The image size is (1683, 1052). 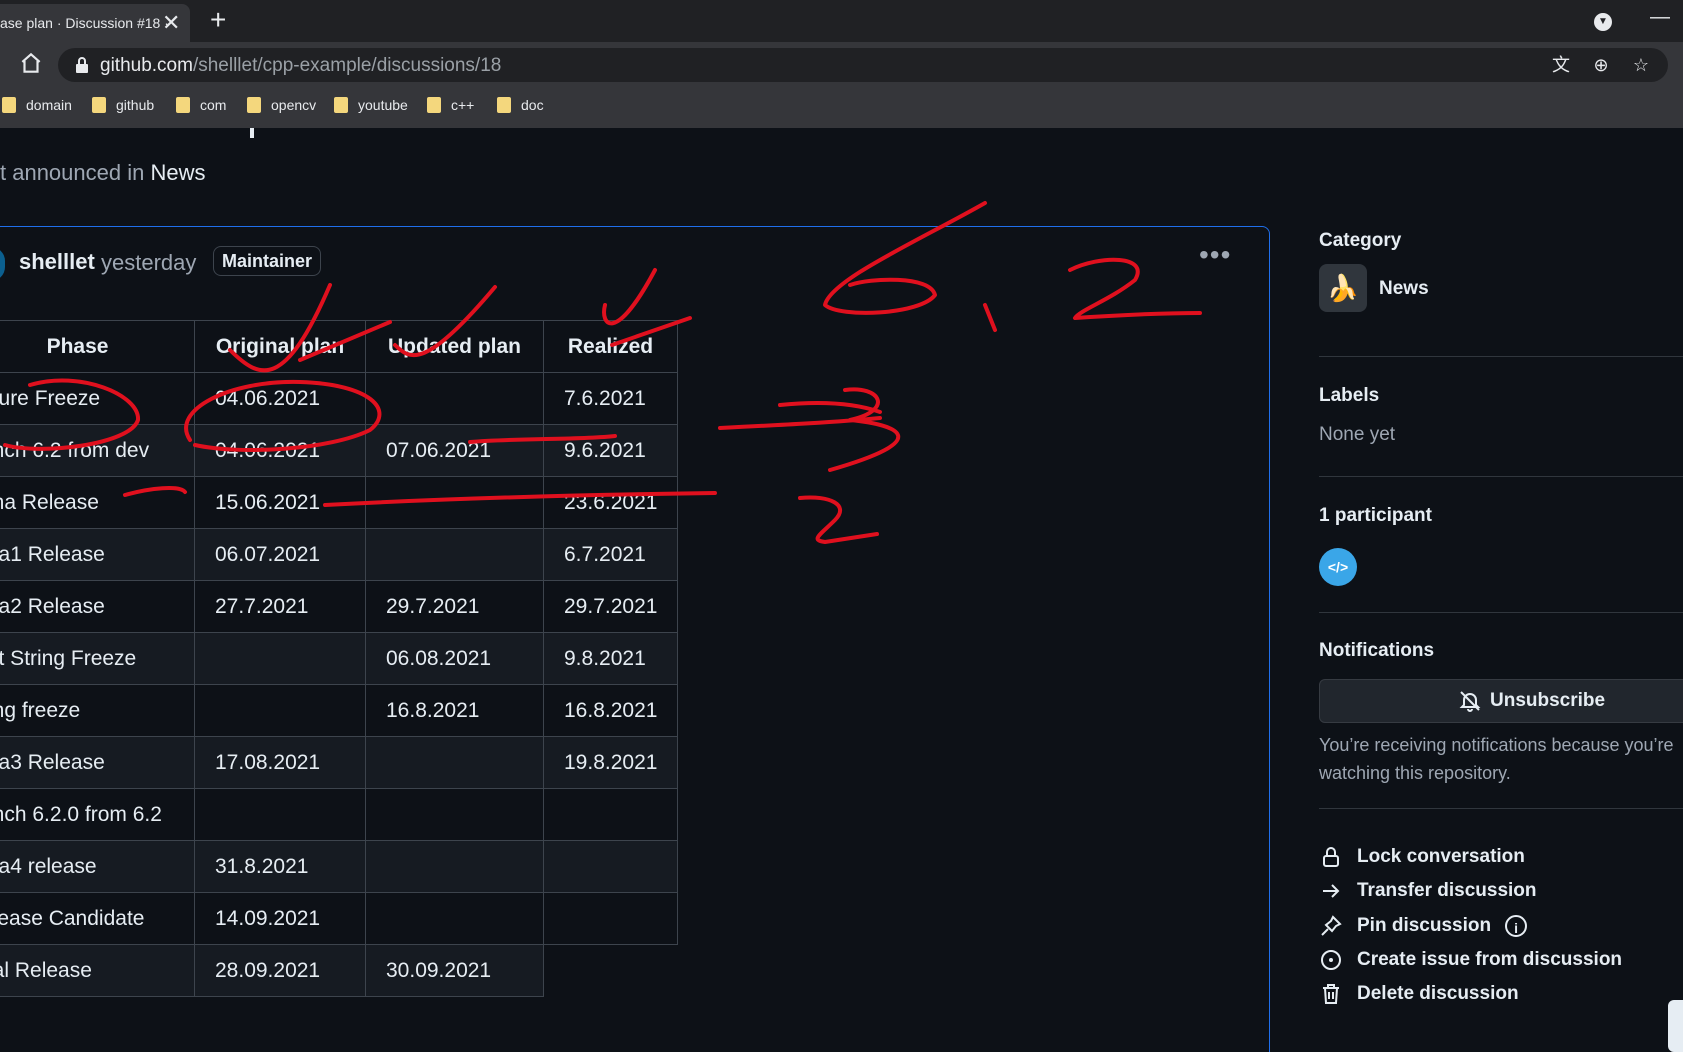 What do you see at coordinates (95, 23) in the screenshot?
I see `active-tab: ase plan · Discussion #18 · ✕` at bounding box center [95, 23].